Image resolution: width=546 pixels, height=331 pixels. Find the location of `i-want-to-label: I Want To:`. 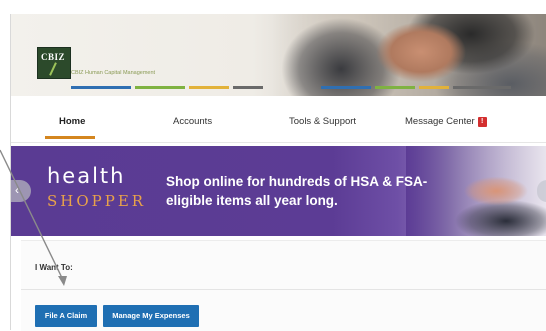

i-want-to-label: I Want To: is located at coordinates (54, 267).